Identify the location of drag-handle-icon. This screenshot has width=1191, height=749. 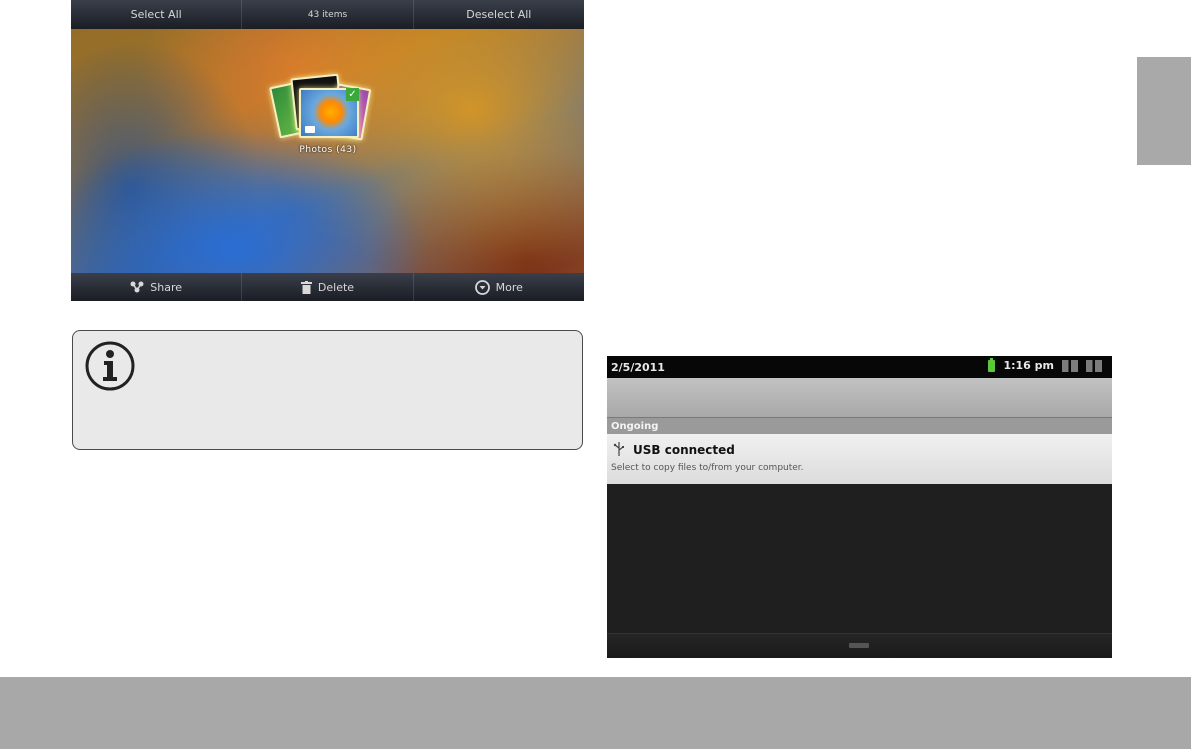
(859, 645).